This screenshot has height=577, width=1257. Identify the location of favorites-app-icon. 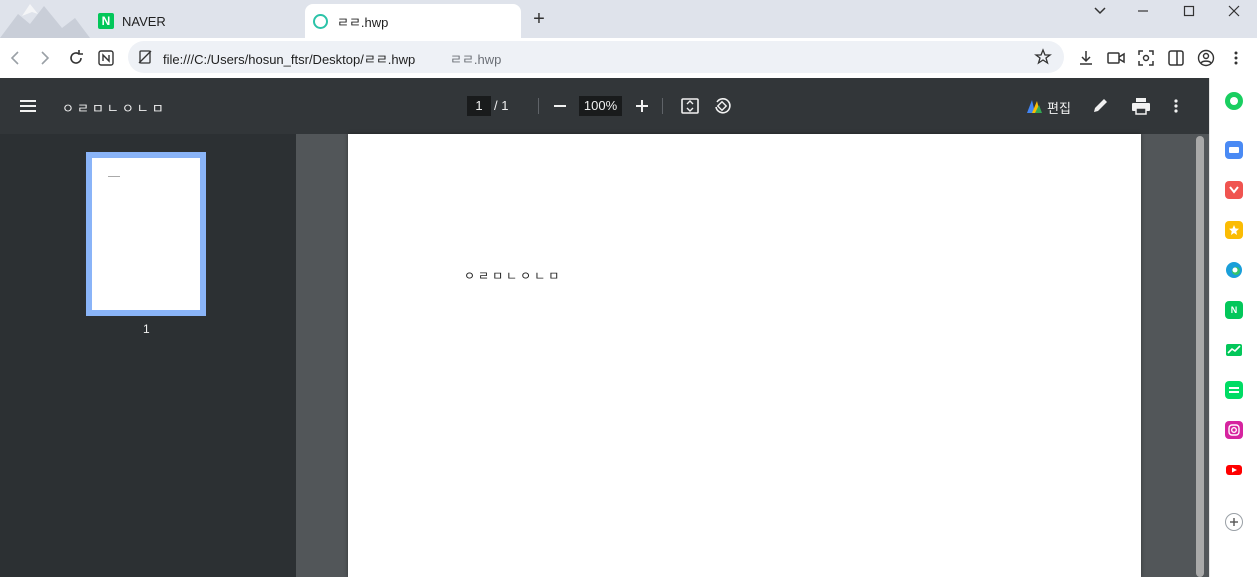
(1234, 230).